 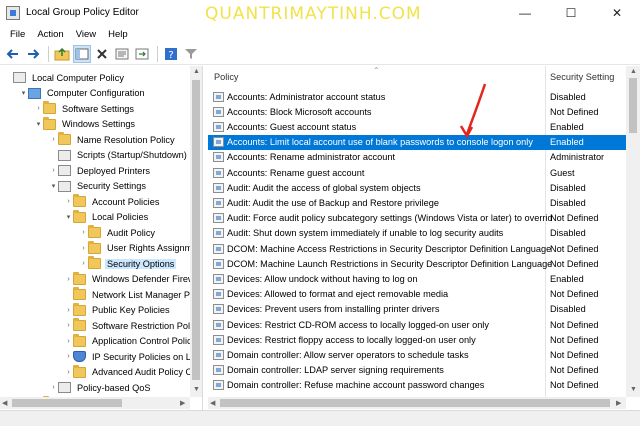 I want to click on tree-horizontal-scrollbar: ◀ ▶, so click(x=95, y=403).